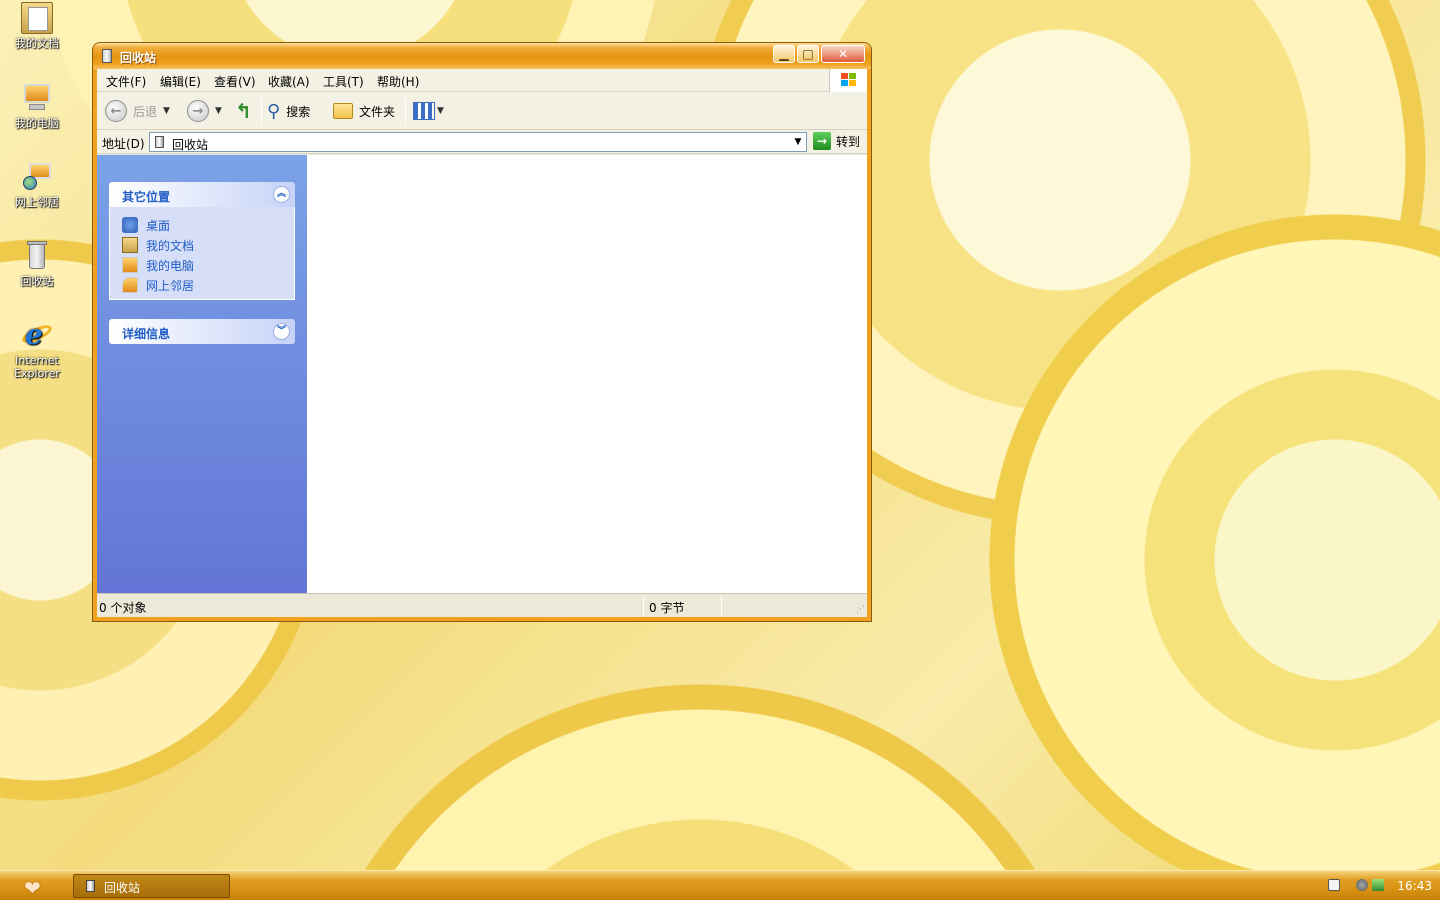  I want to click on desktop-icon-internet-explorer: e Internet Explorer, so click(37, 350).